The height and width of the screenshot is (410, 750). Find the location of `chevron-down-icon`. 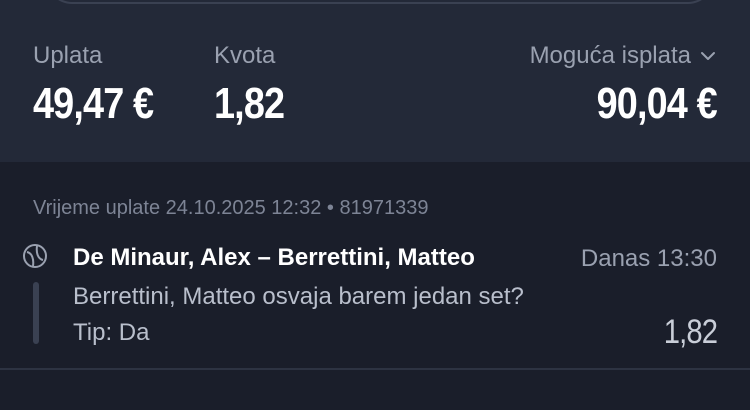

chevron-down-icon is located at coordinates (708, 56).